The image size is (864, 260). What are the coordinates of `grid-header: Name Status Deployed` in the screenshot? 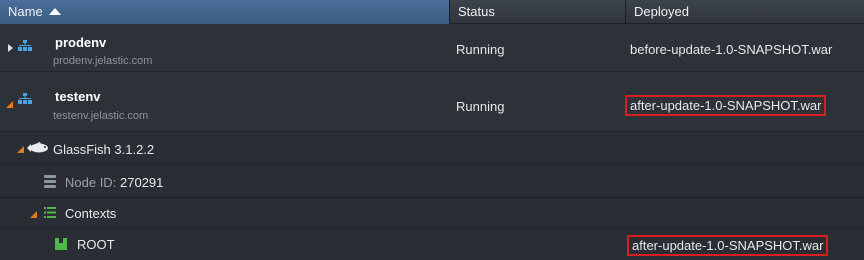 It's located at (432, 12).